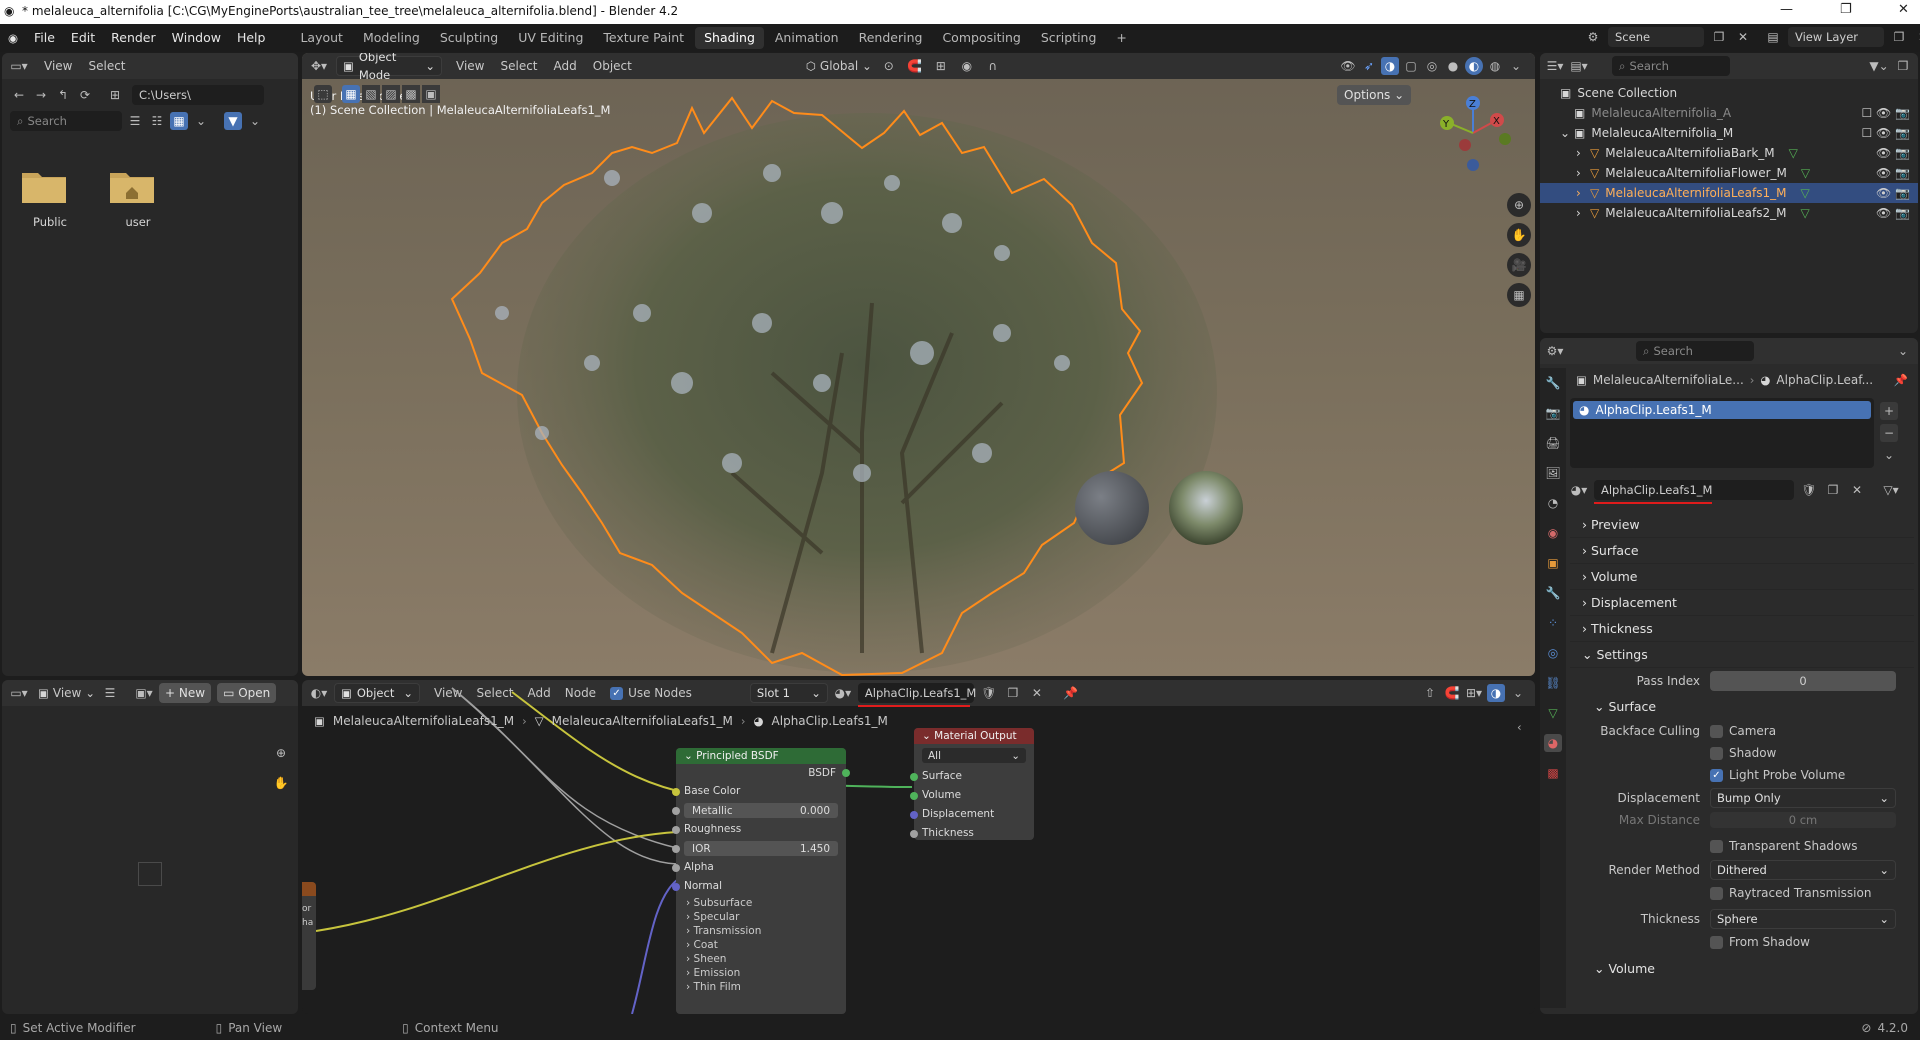 This screenshot has width=1920, height=1040. I want to click on parent-dir-icon: ↰, so click(63, 95).